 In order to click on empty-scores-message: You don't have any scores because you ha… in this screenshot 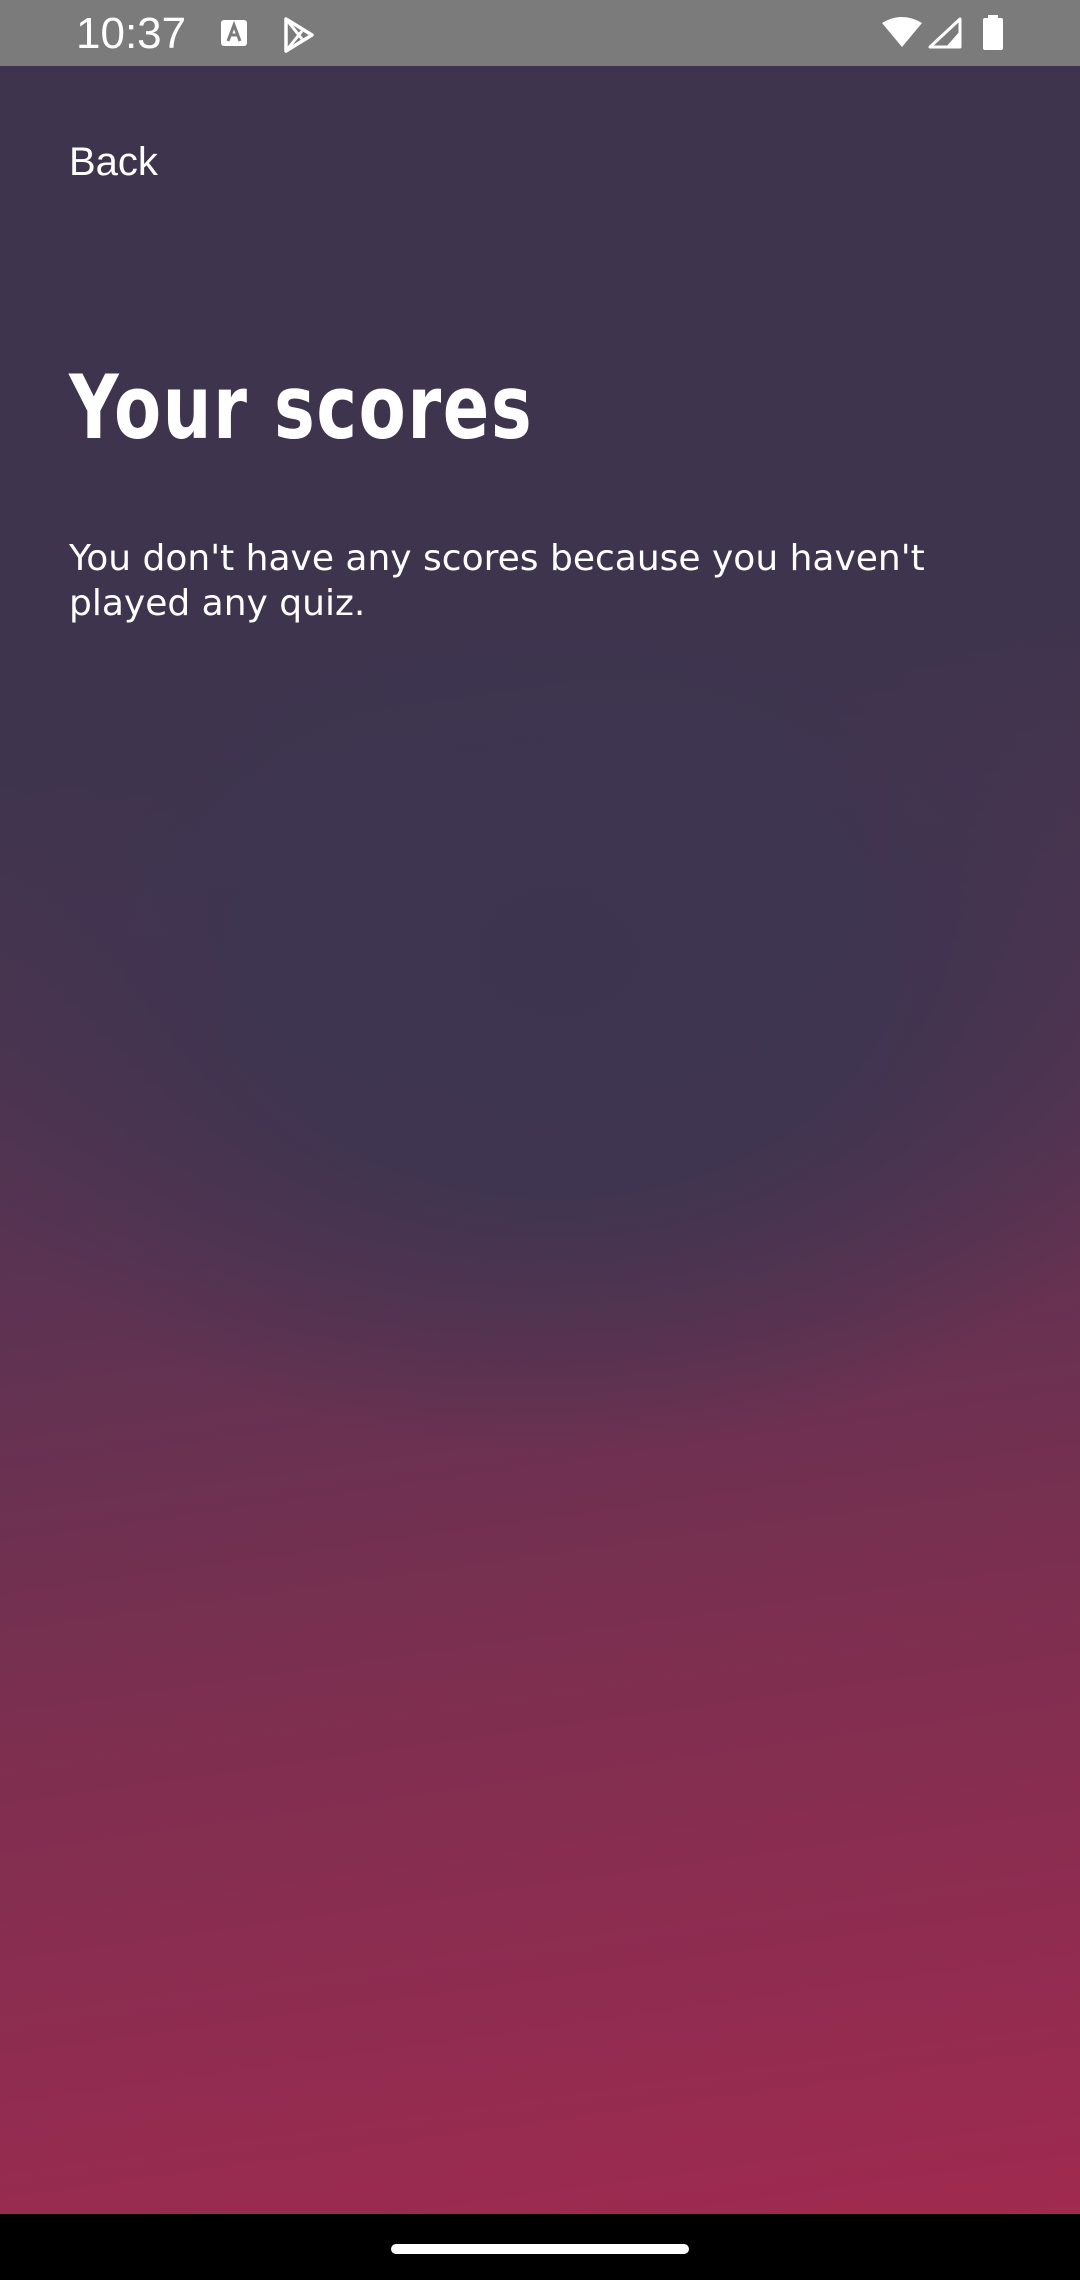, I will do `click(497, 581)`.